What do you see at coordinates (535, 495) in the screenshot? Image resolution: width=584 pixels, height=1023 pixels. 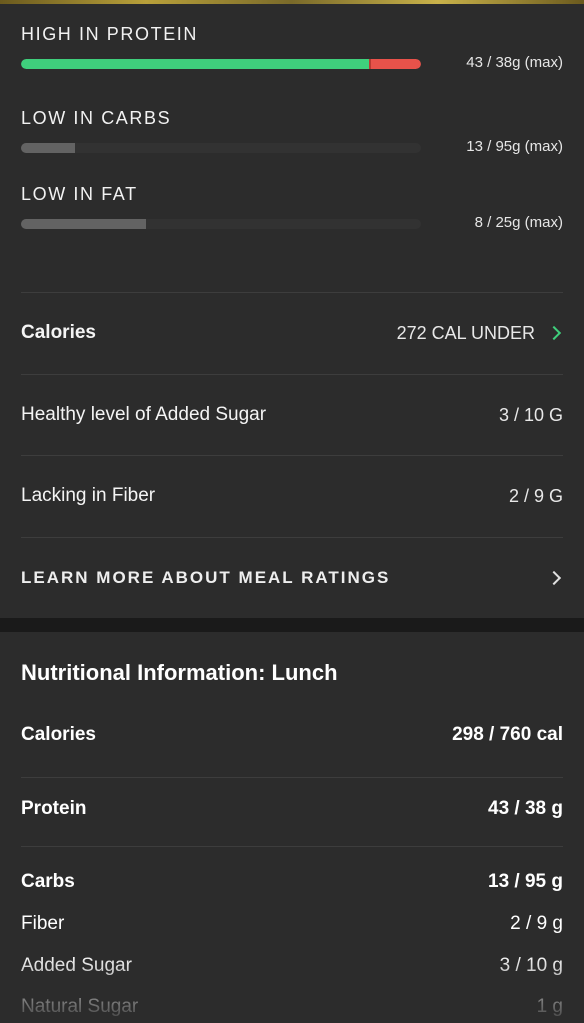 I see `fiber-rating-value: 2 / 9 G` at bounding box center [535, 495].